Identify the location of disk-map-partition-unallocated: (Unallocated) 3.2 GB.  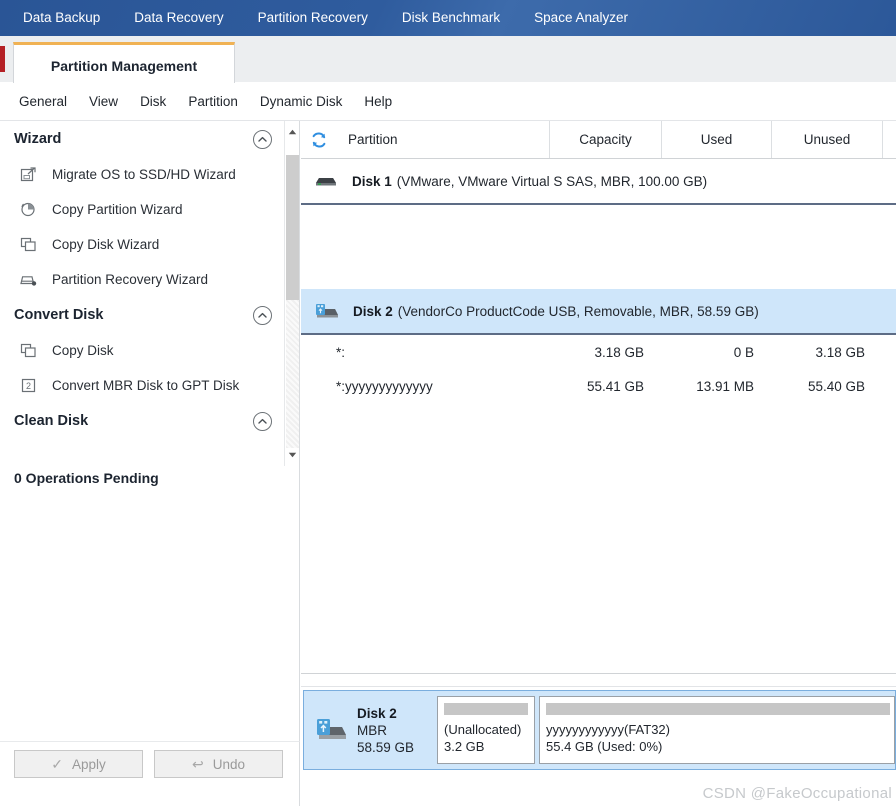
(486, 730).